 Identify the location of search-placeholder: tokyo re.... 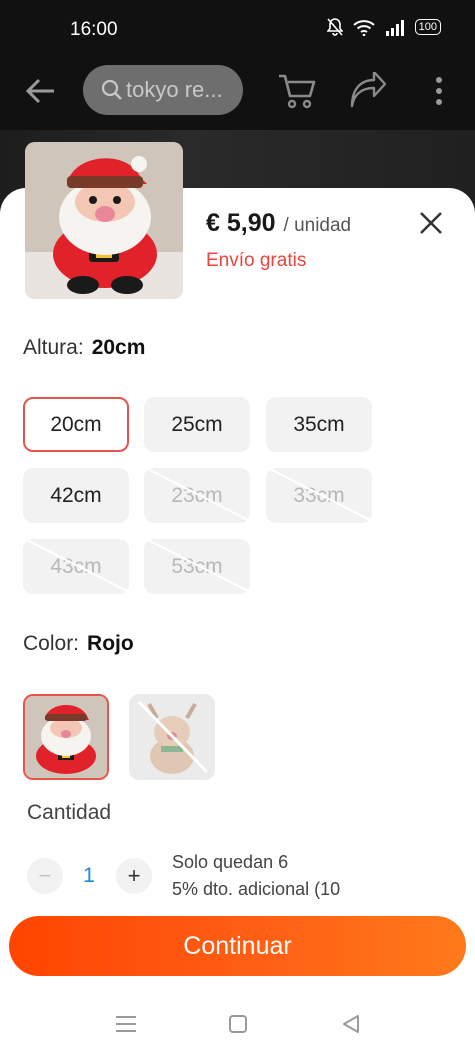
(174, 89).